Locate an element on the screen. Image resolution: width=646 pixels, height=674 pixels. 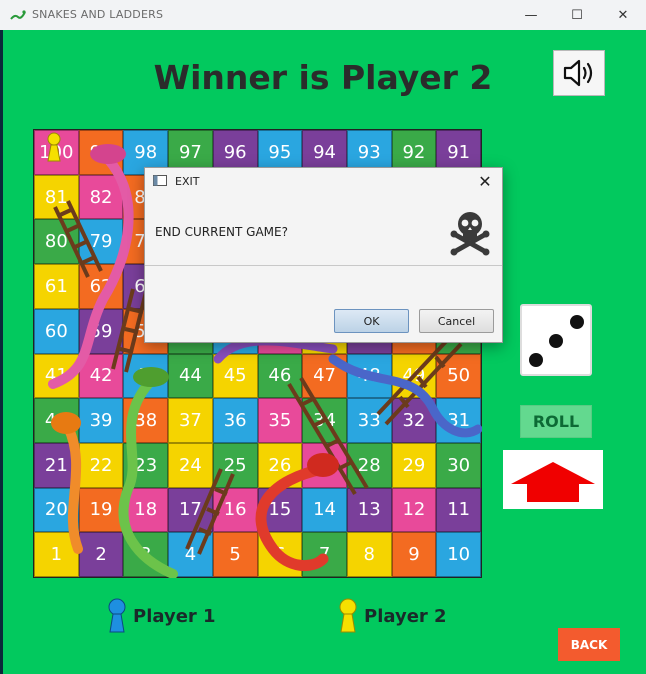
window-icon is located at coordinates (160, 180).